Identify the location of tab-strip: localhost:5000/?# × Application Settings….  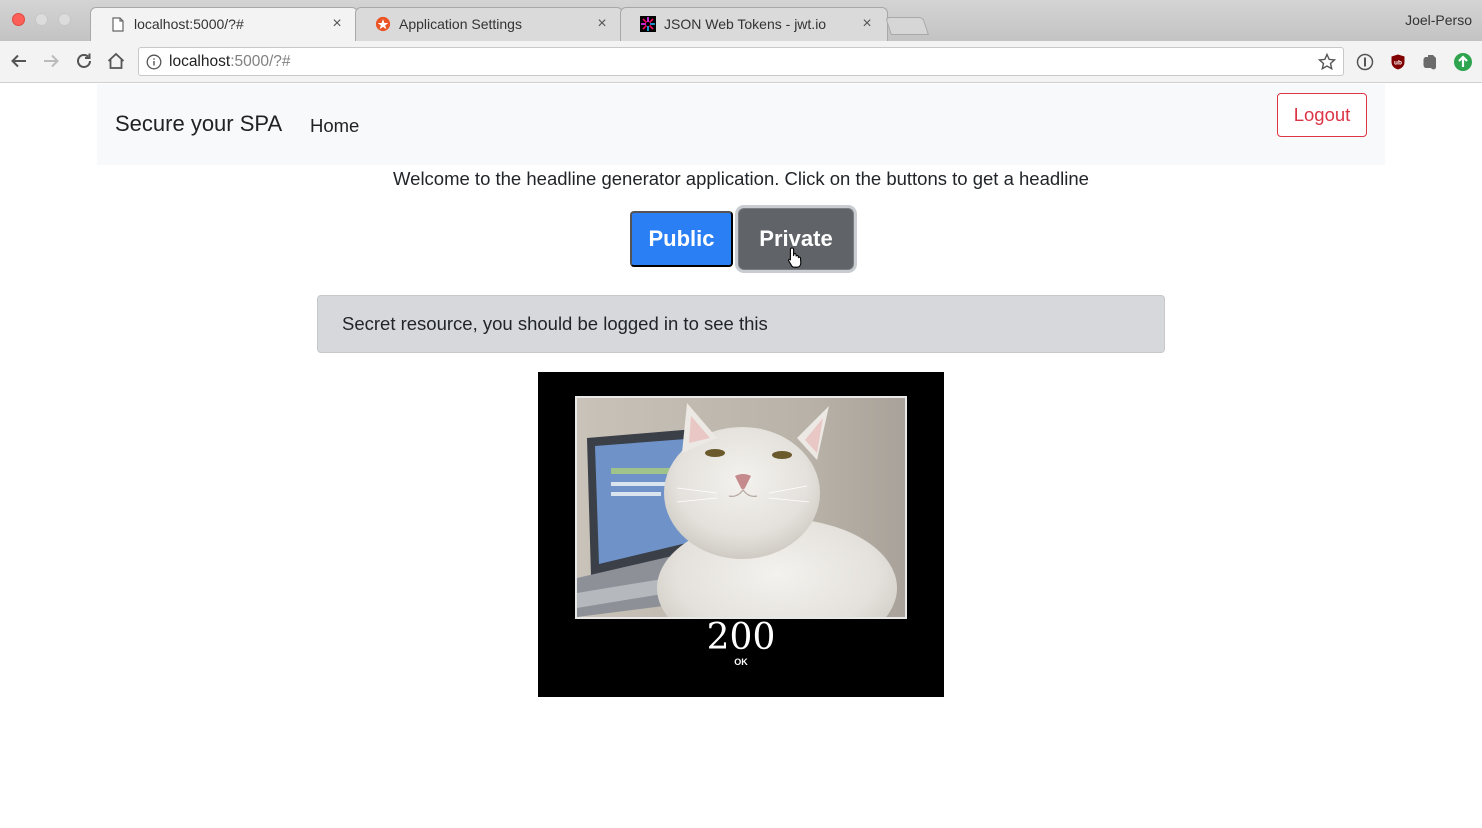
(741, 20).